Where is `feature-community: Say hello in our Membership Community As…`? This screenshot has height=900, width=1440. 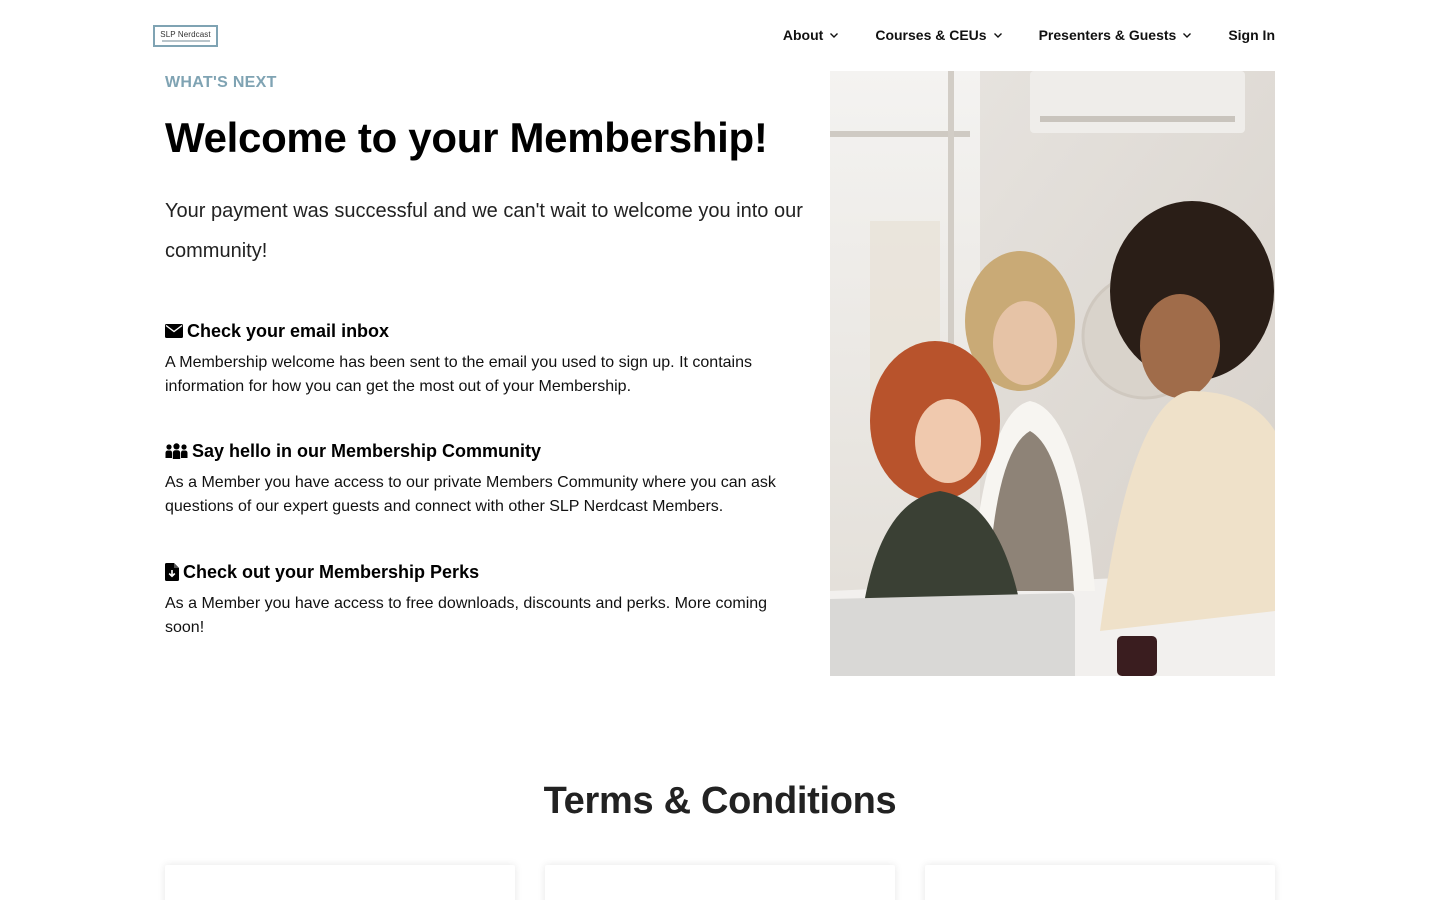 feature-community: Say hello in our Membership Community As… is located at coordinates (485, 479).